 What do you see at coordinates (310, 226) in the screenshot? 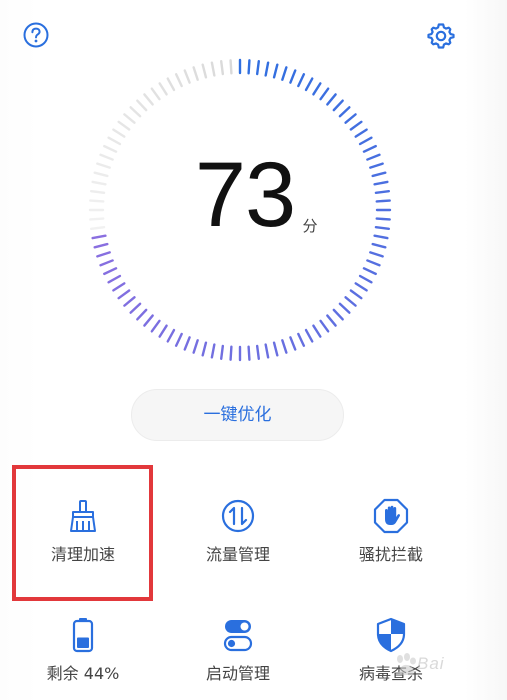
I see `score-unit: 分` at bounding box center [310, 226].